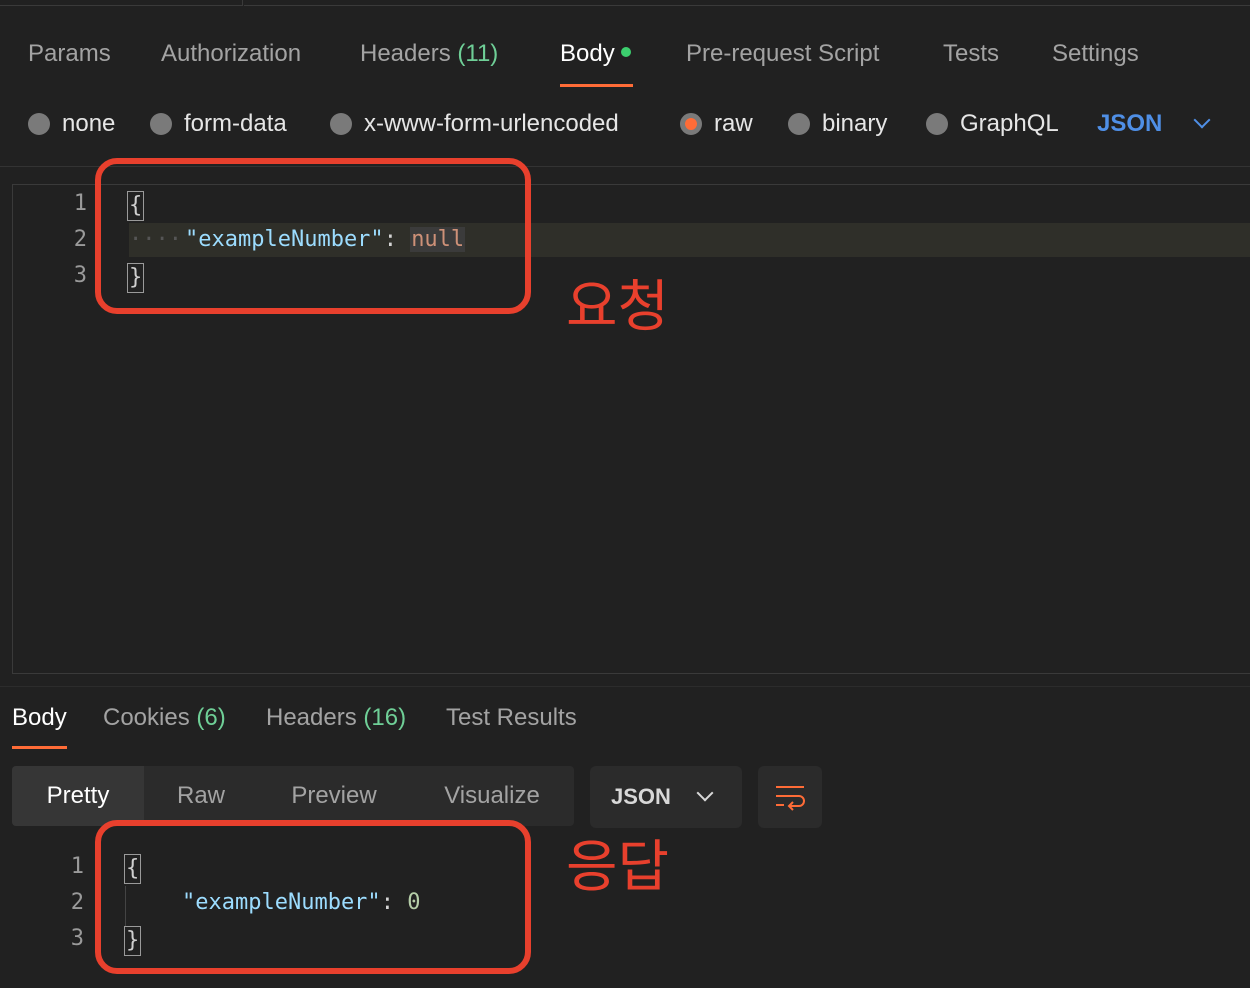  I want to click on mode-none: none, so click(71, 124).